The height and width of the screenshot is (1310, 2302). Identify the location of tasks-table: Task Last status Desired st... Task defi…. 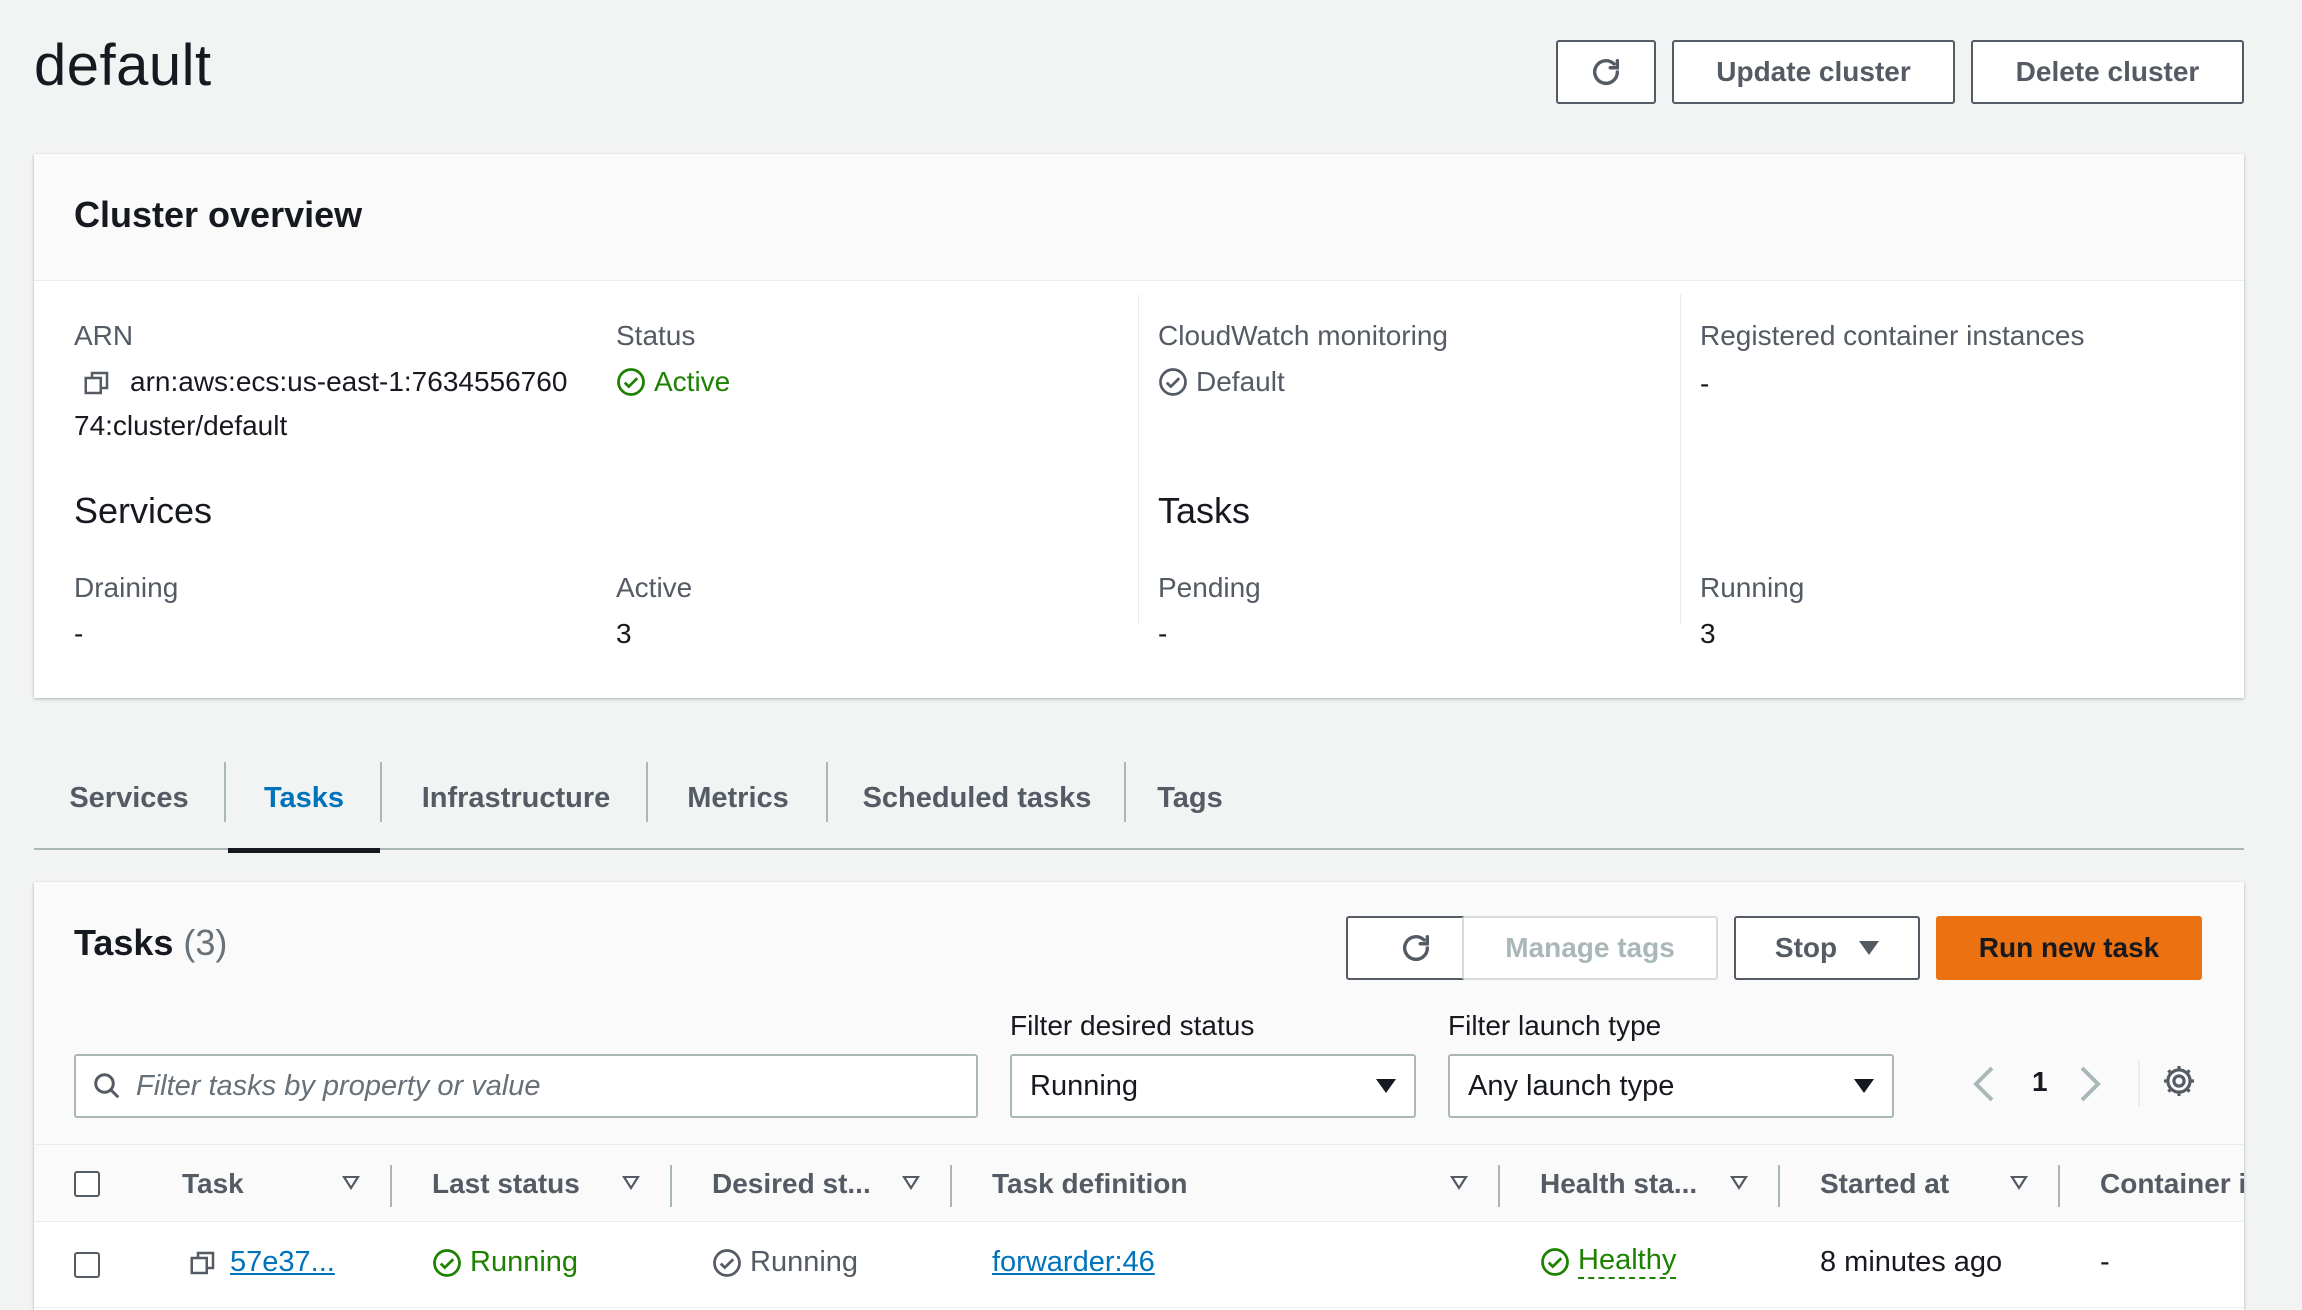
(1139, 1227).